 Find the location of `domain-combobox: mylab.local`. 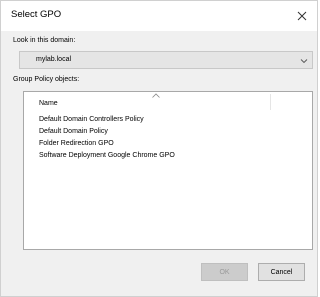

domain-combobox: mylab.local is located at coordinates (166, 60).